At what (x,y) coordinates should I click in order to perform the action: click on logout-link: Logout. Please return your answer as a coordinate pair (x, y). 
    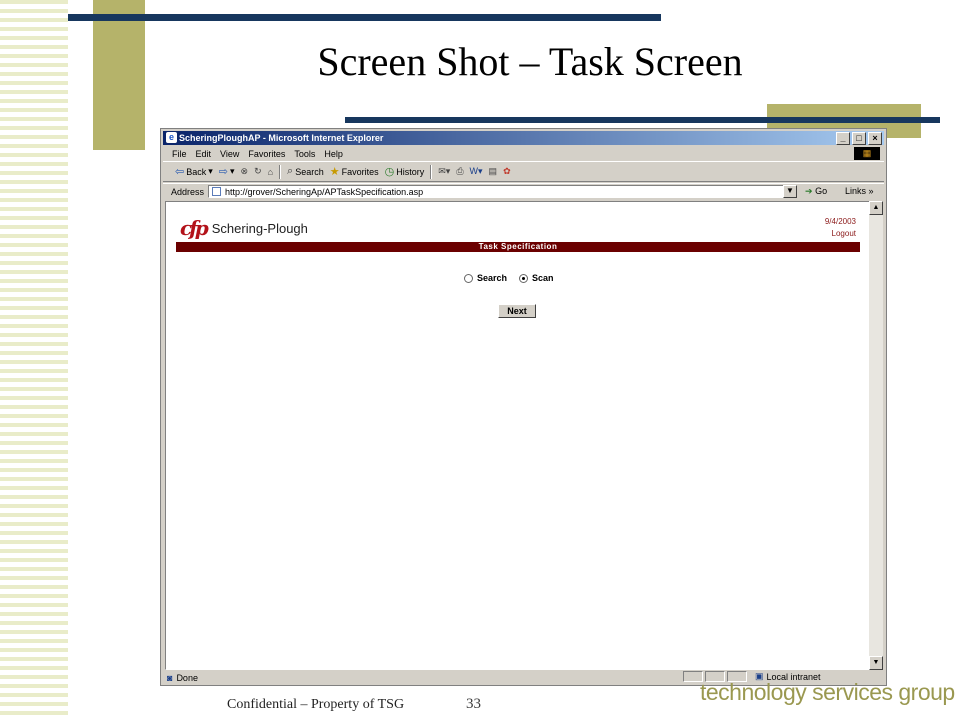
    Looking at the image, I should click on (844, 233).